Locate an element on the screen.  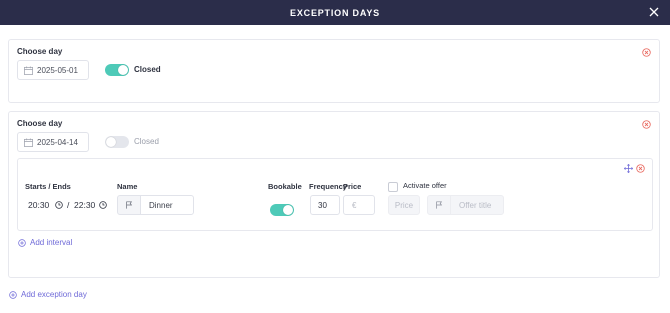
price-input: € is located at coordinates (359, 205).